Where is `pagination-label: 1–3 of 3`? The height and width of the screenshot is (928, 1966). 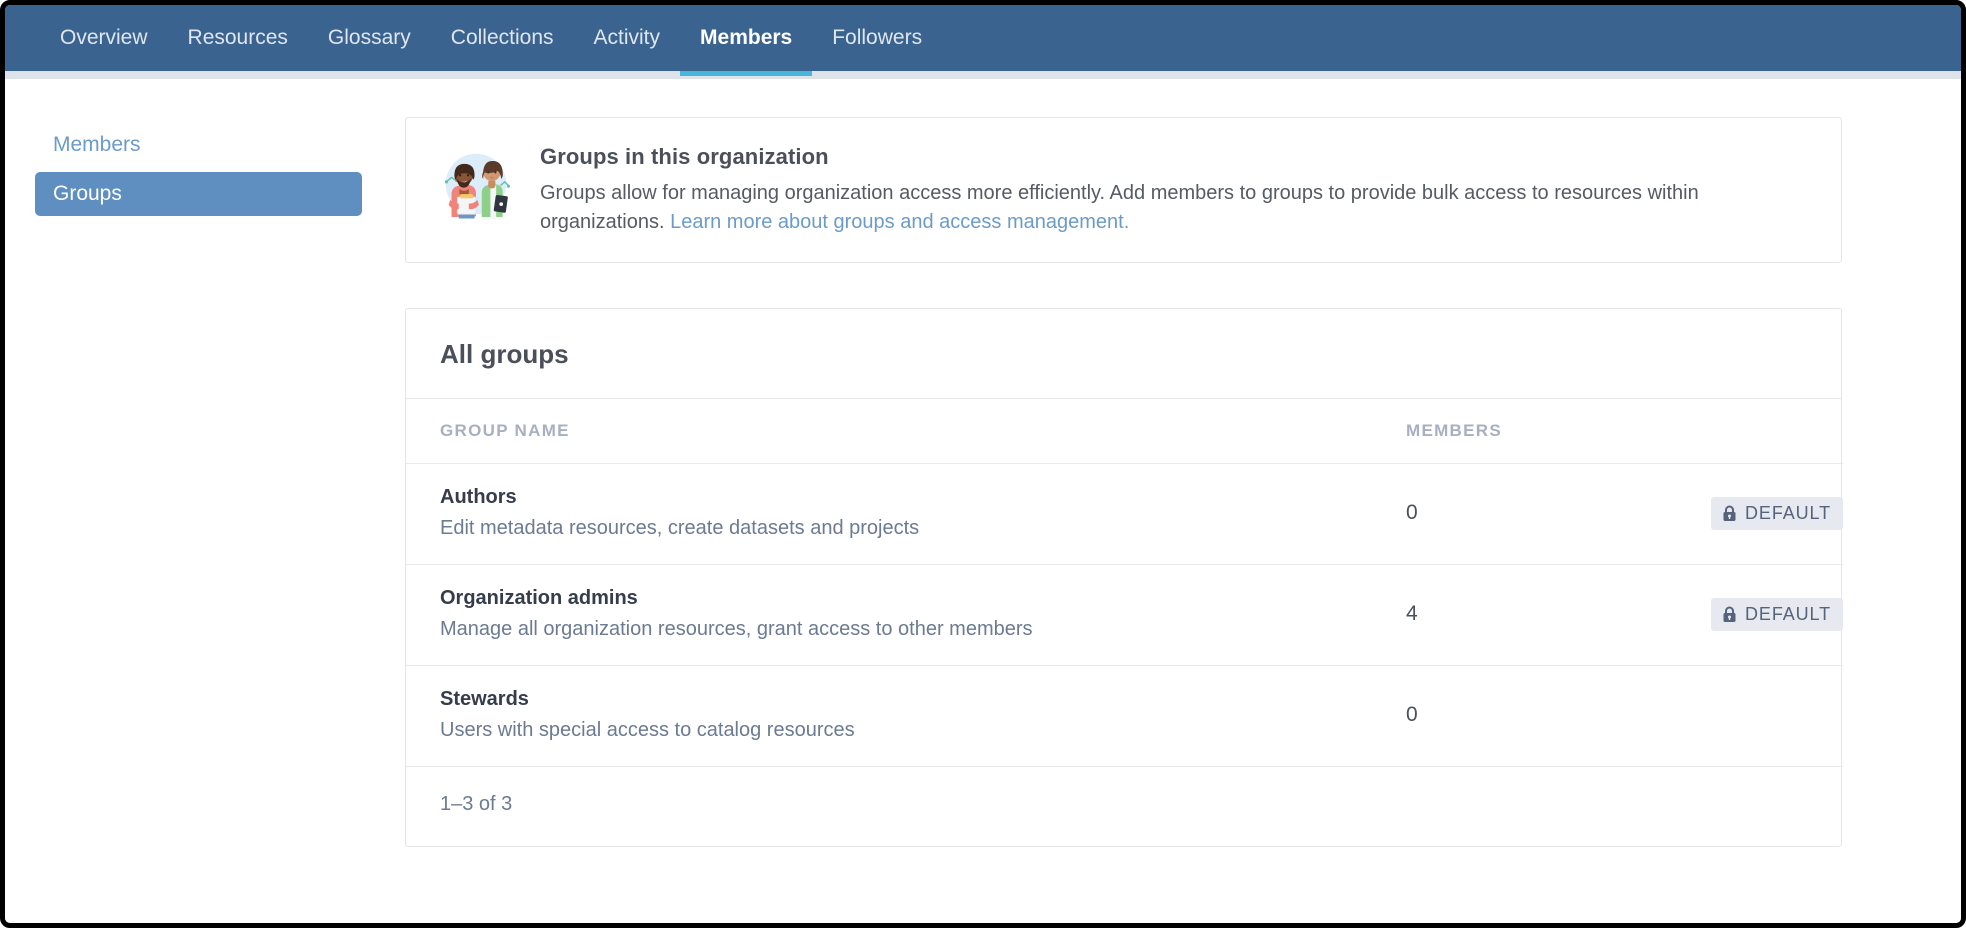 pagination-label: 1–3 of 3 is located at coordinates (476, 804).